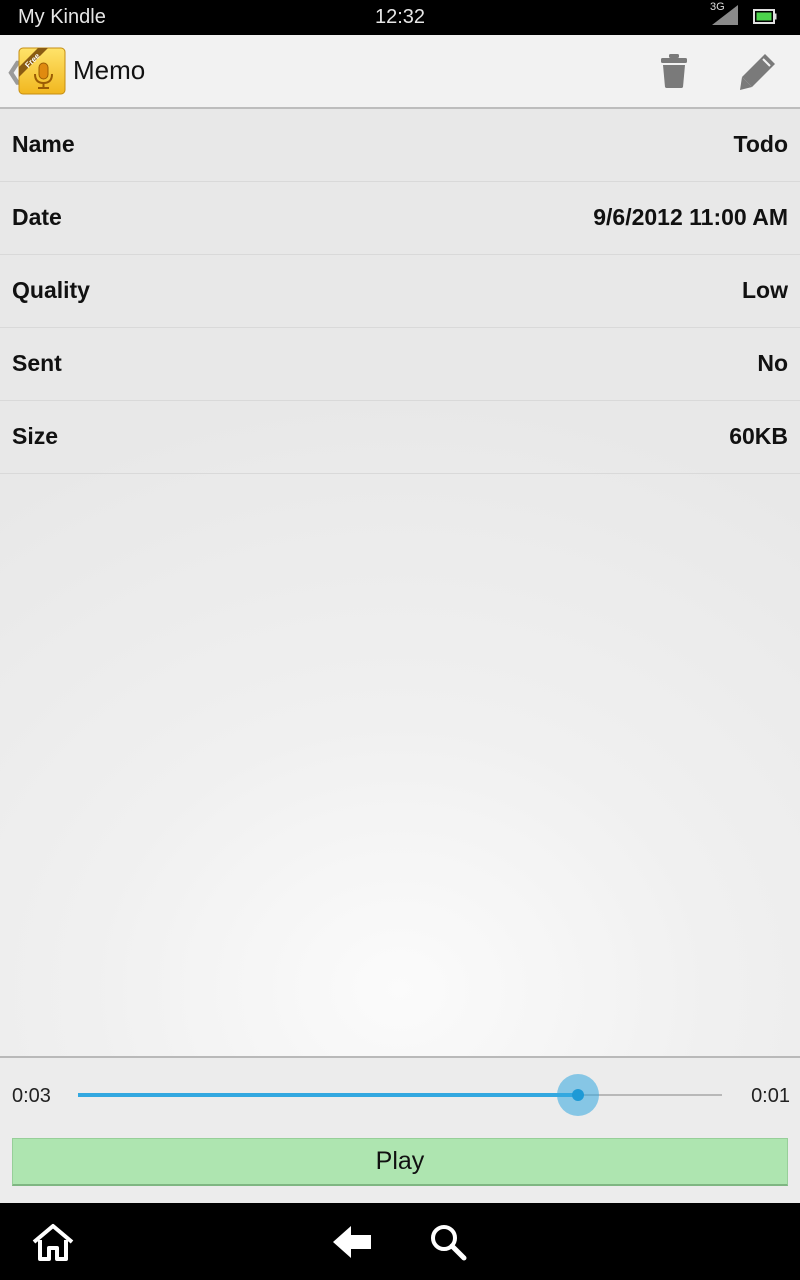 The width and height of the screenshot is (800, 1280). What do you see at coordinates (772, 363) in the screenshot?
I see `detail-value: No` at bounding box center [772, 363].